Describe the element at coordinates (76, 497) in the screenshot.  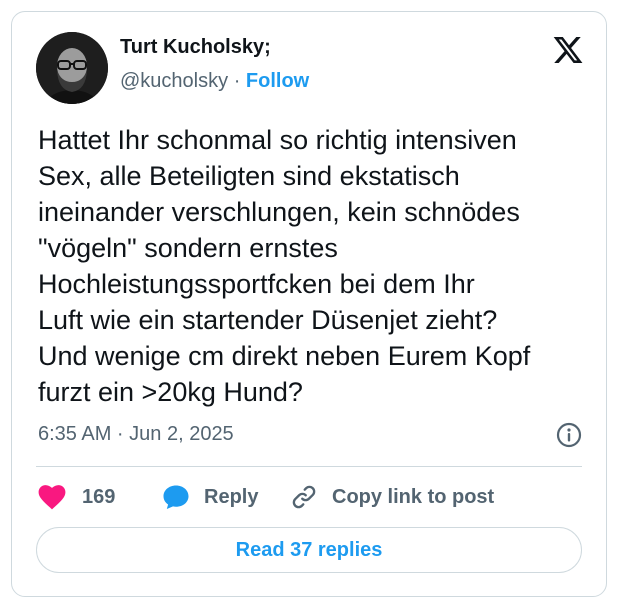
I see `like-button: 169` at that location.